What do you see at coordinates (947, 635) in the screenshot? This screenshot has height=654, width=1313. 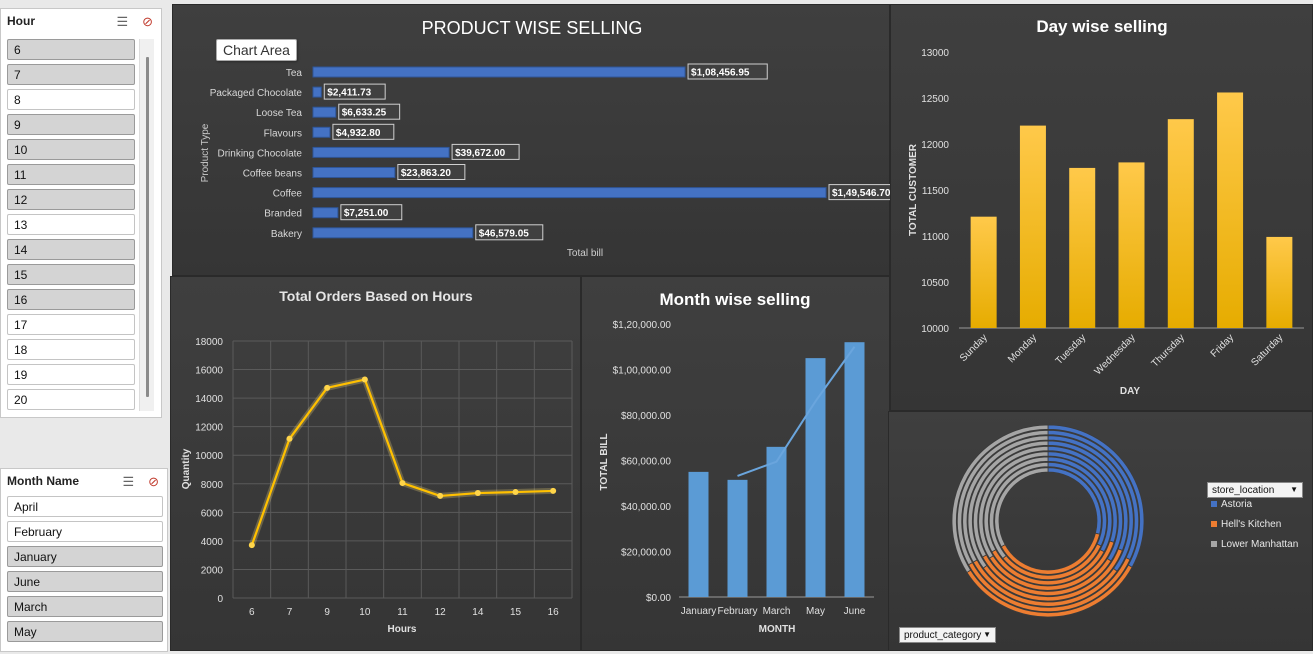 I see `product-category-filter-dropdown: product_category ▼` at bounding box center [947, 635].